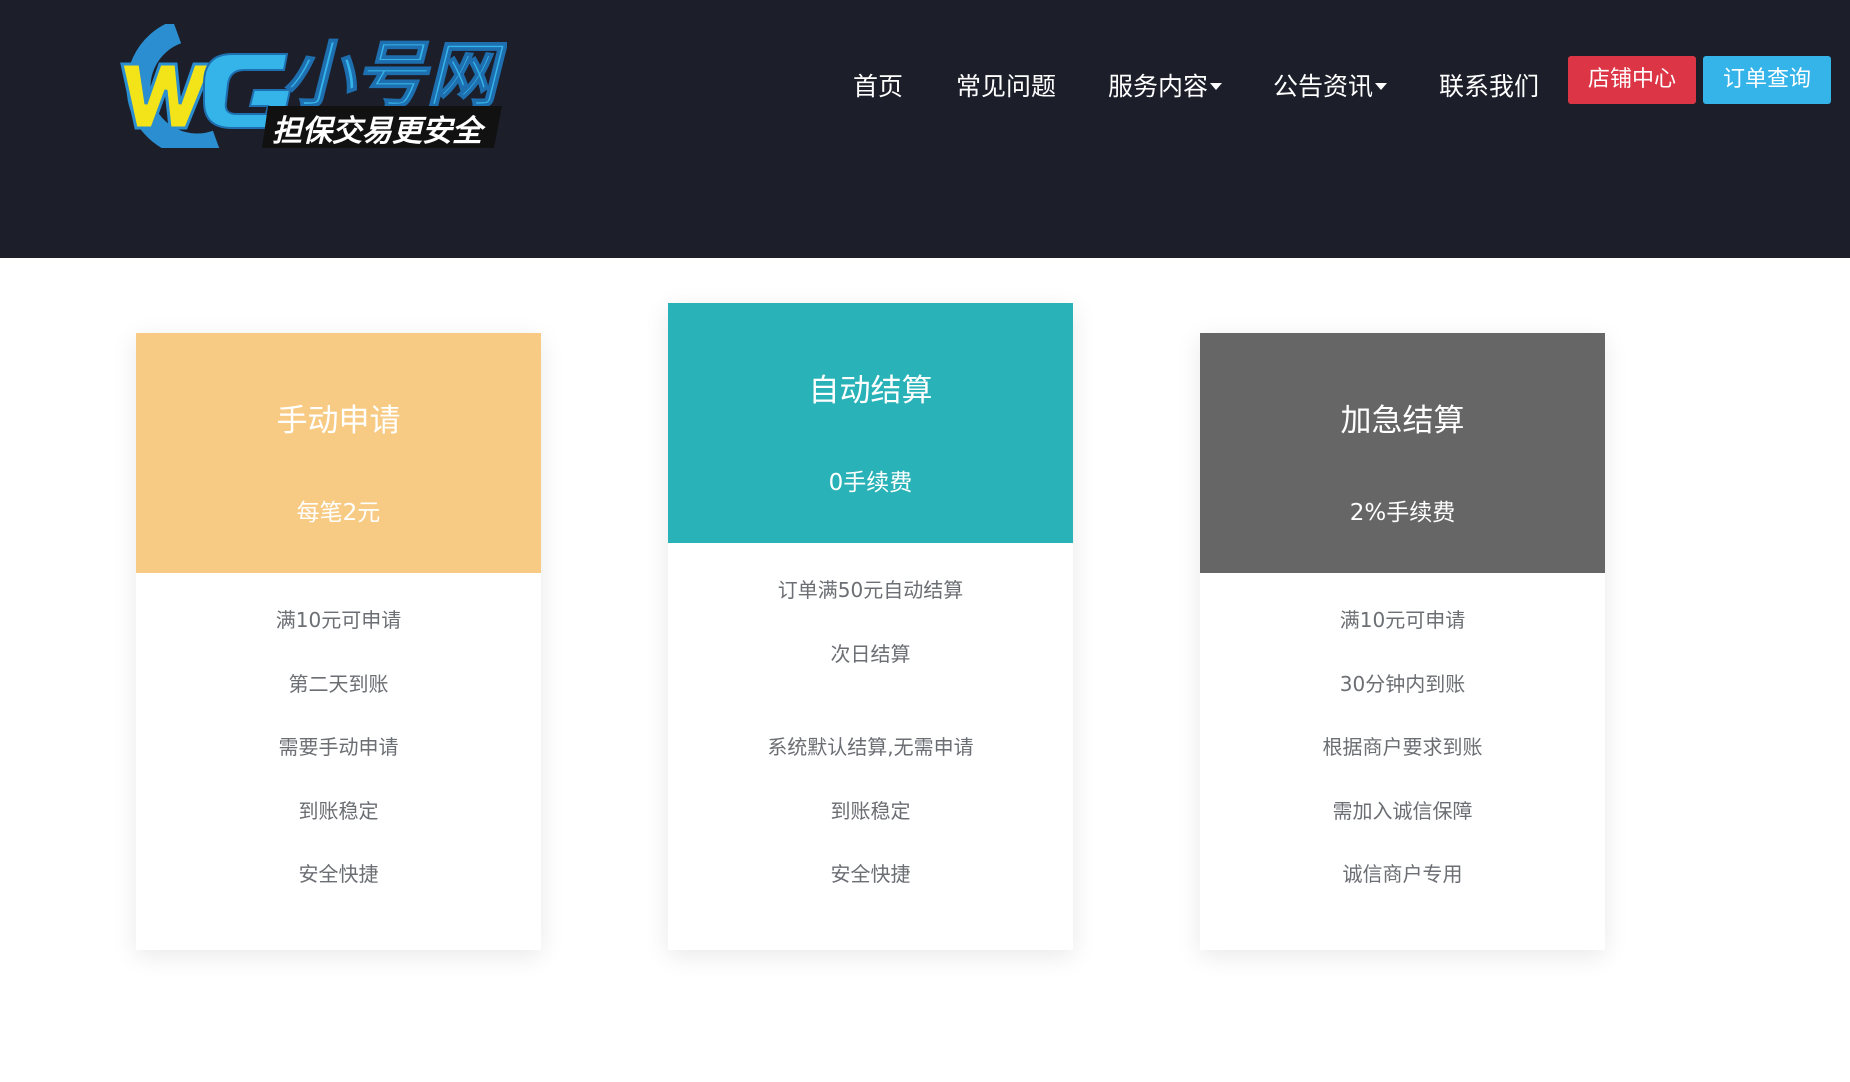 The width and height of the screenshot is (1850, 1082). Describe the element at coordinates (338, 684) in the screenshot. I see `card-feature: 第二天到账` at that location.